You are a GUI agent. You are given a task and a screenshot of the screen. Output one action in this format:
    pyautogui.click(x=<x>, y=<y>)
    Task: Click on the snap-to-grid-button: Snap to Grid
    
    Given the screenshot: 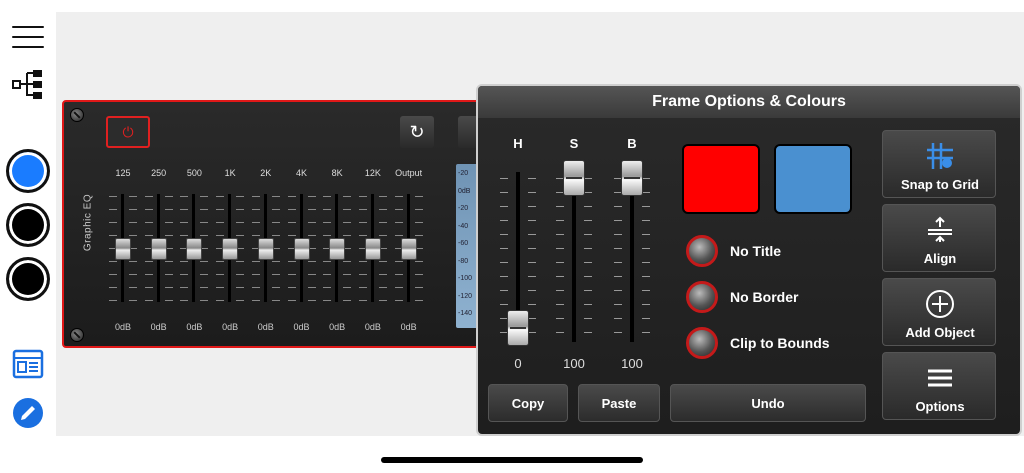 What is the action you would take?
    pyautogui.click(x=939, y=164)
    